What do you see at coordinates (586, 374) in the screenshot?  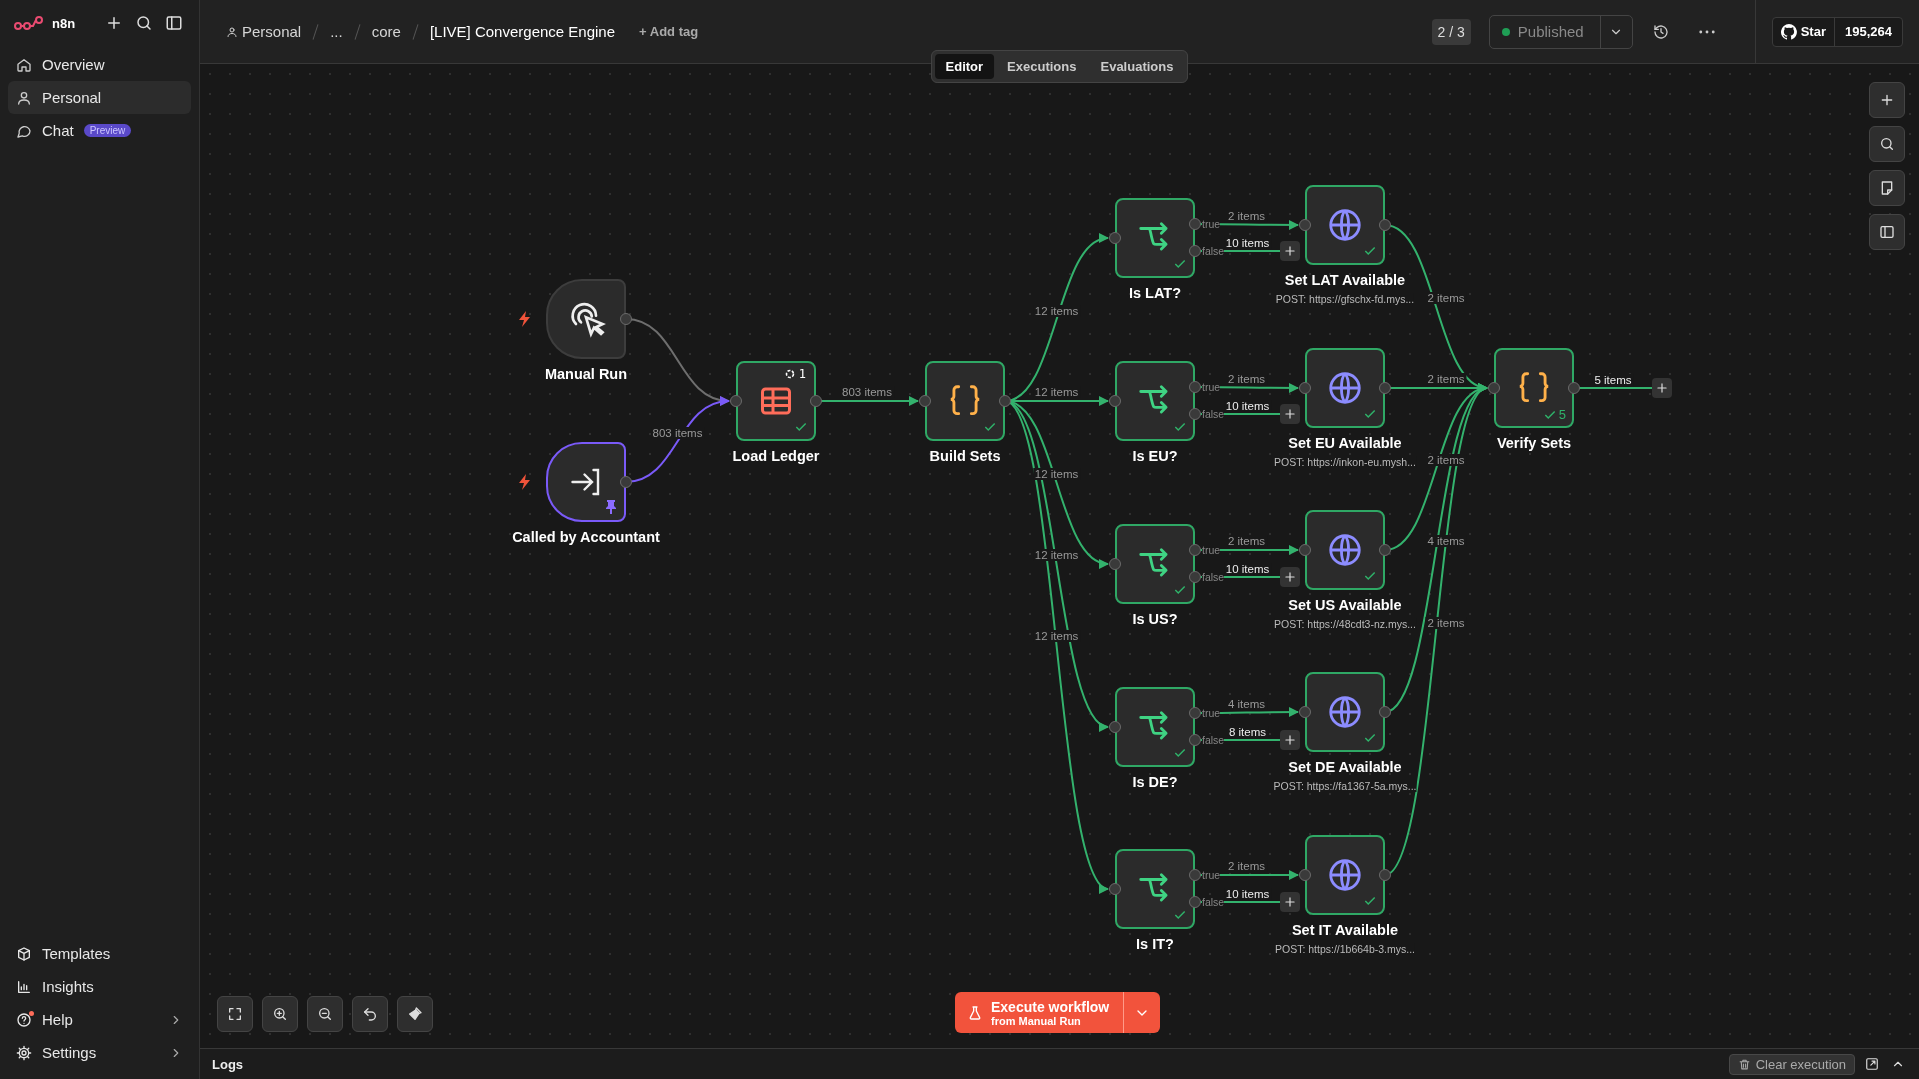 I see `node-title: Manual Run` at bounding box center [586, 374].